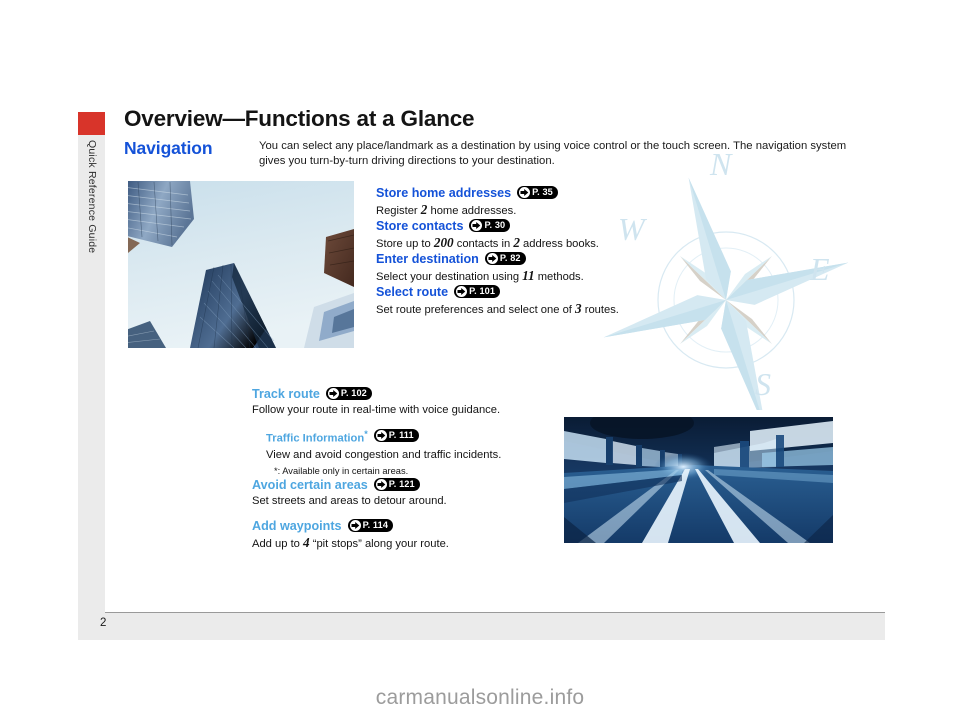 This screenshot has width=960, height=722. Describe the element at coordinates (495, 612) in the screenshot. I see `footer-divider` at that location.